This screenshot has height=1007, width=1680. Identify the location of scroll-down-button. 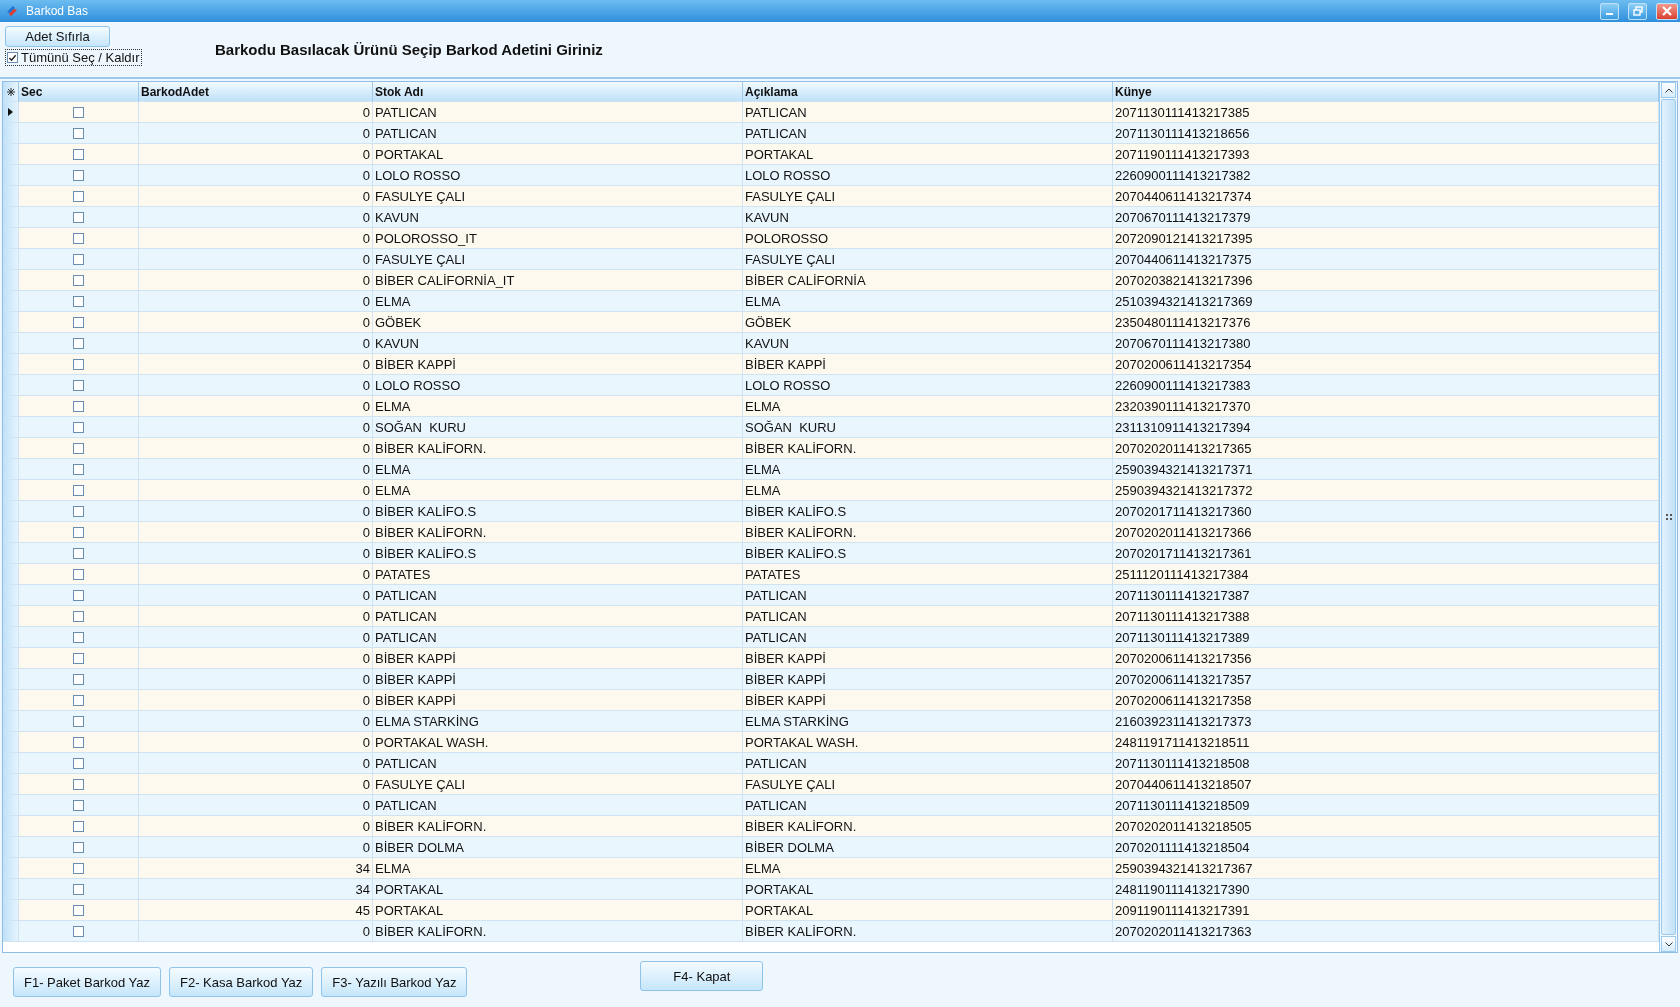
(1668, 944).